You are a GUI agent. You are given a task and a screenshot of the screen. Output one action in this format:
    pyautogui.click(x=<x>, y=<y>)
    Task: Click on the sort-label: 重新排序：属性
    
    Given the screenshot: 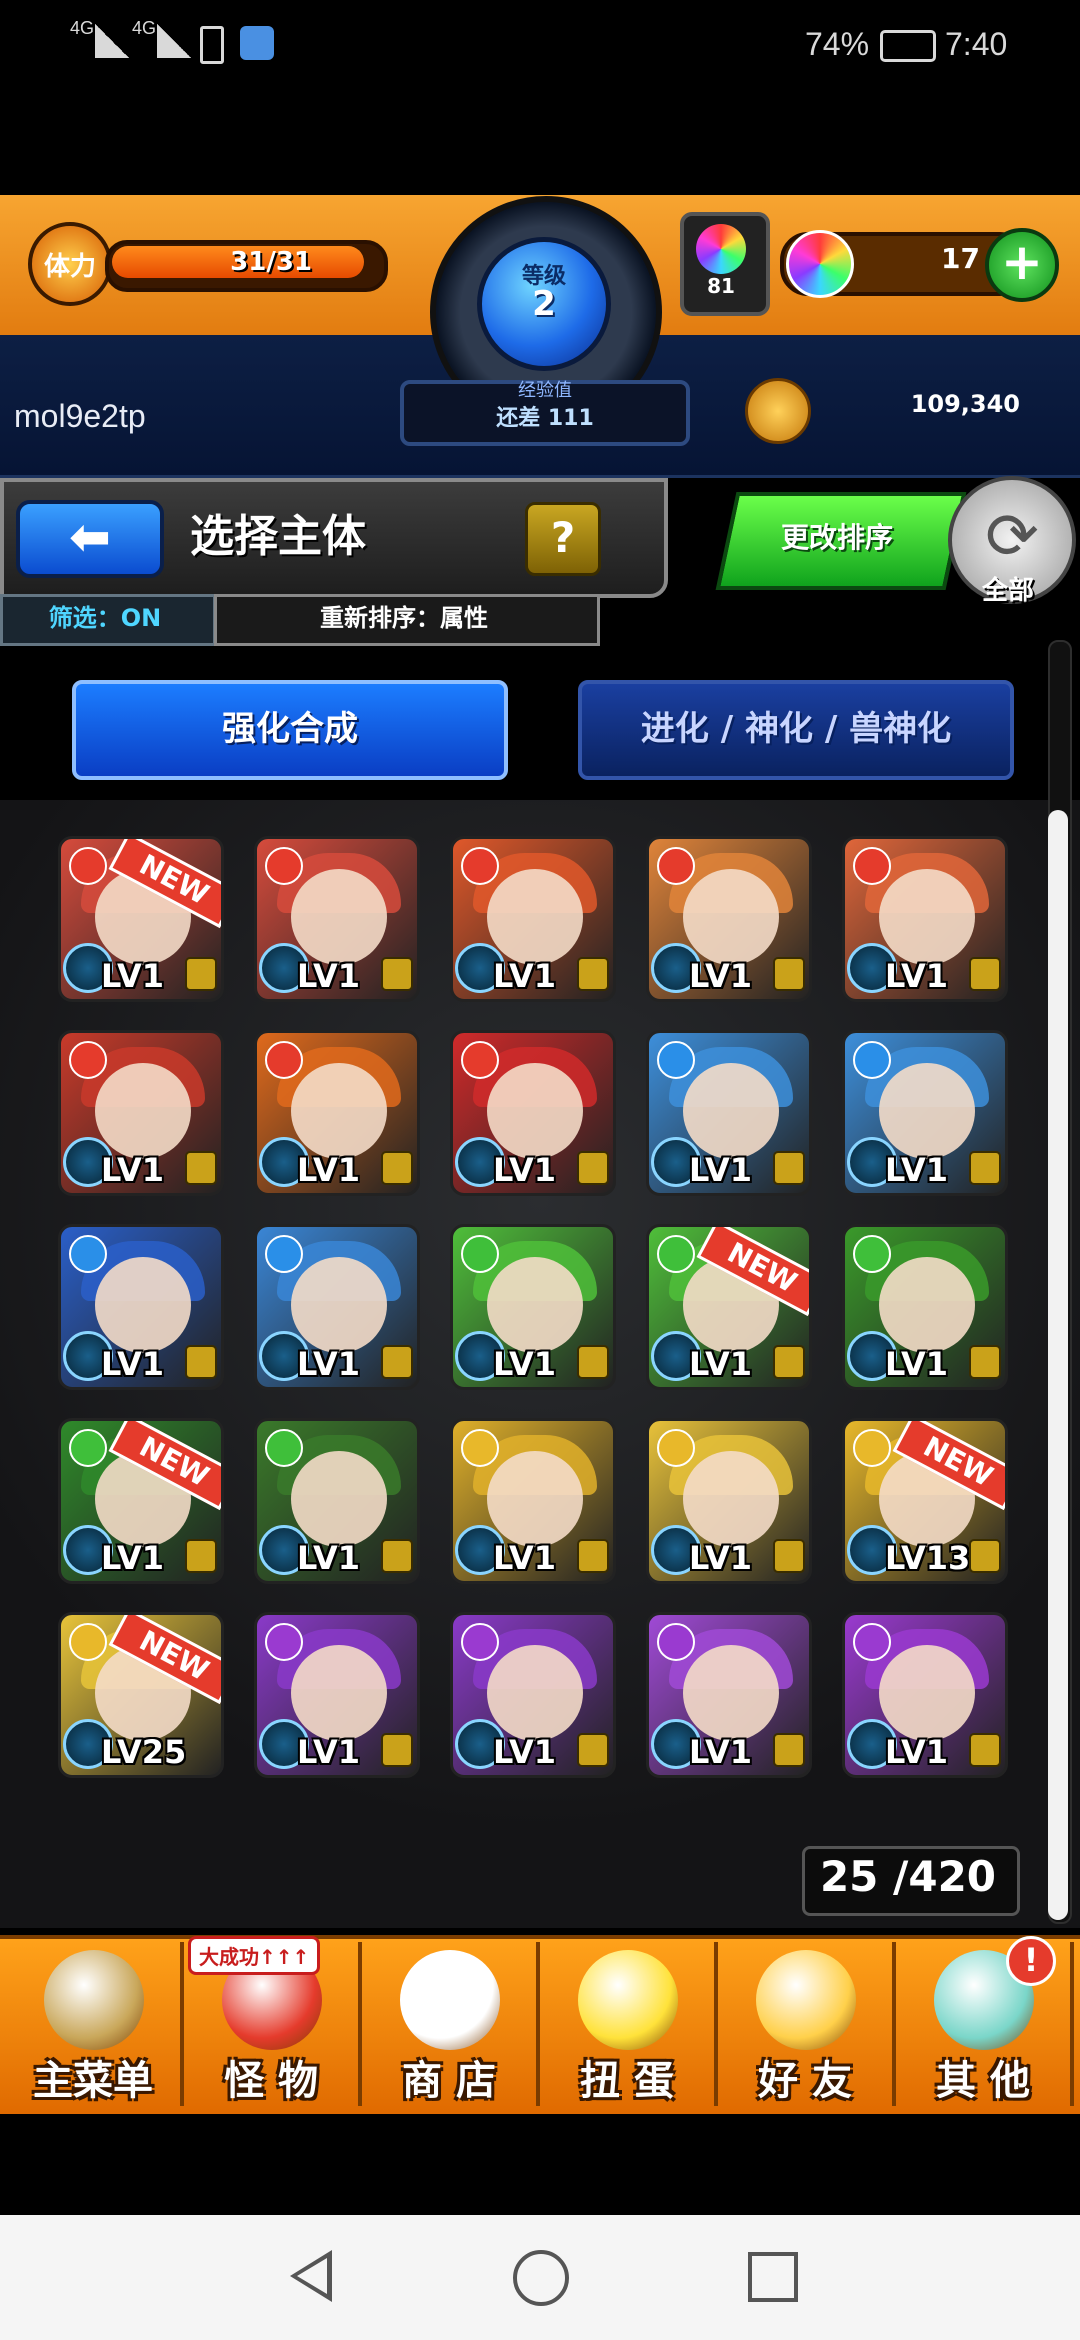 What is the action you would take?
    pyautogui.click(x=404, y=618)
    